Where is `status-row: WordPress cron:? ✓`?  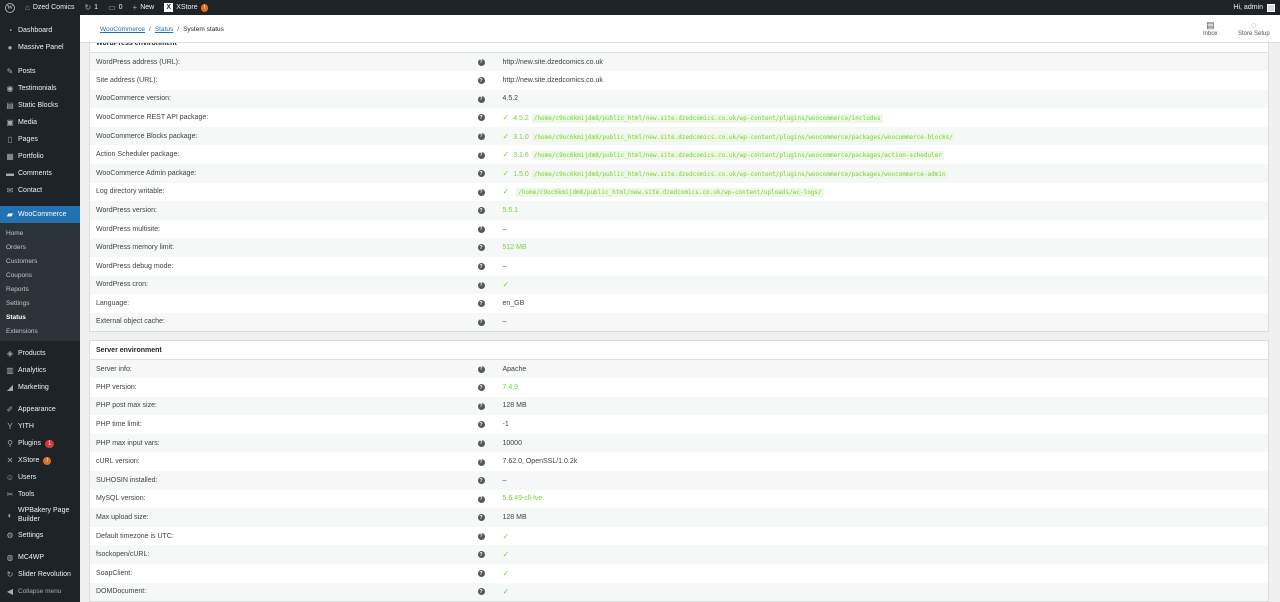 status-row: WordPress cron:? ✓ is located at coordinates (679, 285).